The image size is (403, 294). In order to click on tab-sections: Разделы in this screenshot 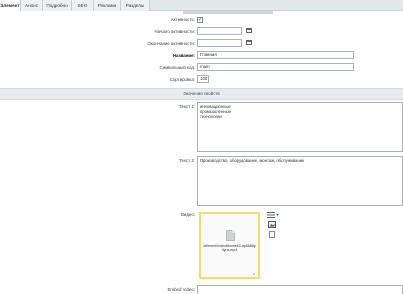, I will do `click(135, 5)`.